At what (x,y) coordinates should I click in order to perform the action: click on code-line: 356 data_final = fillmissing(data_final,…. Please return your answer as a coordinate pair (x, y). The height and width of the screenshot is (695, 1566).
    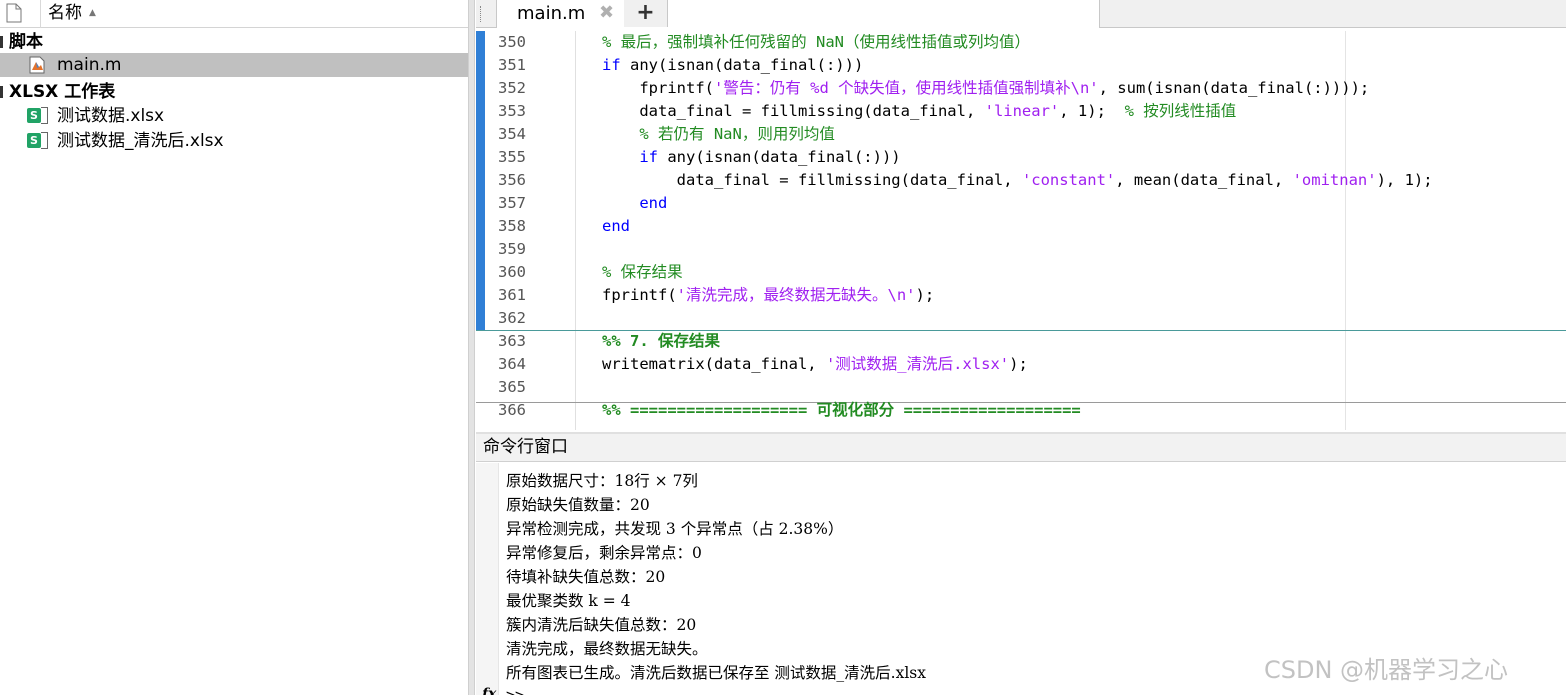
    Looking at the image, I should click on (1021, 180).